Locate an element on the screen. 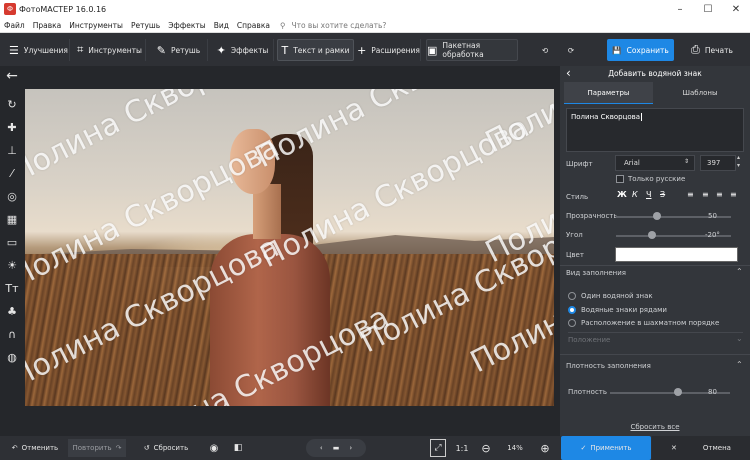 Image resolution: width=750 pixels, height=460 pixels. compare-icon: ◧ is located at coordinates (238, 448).